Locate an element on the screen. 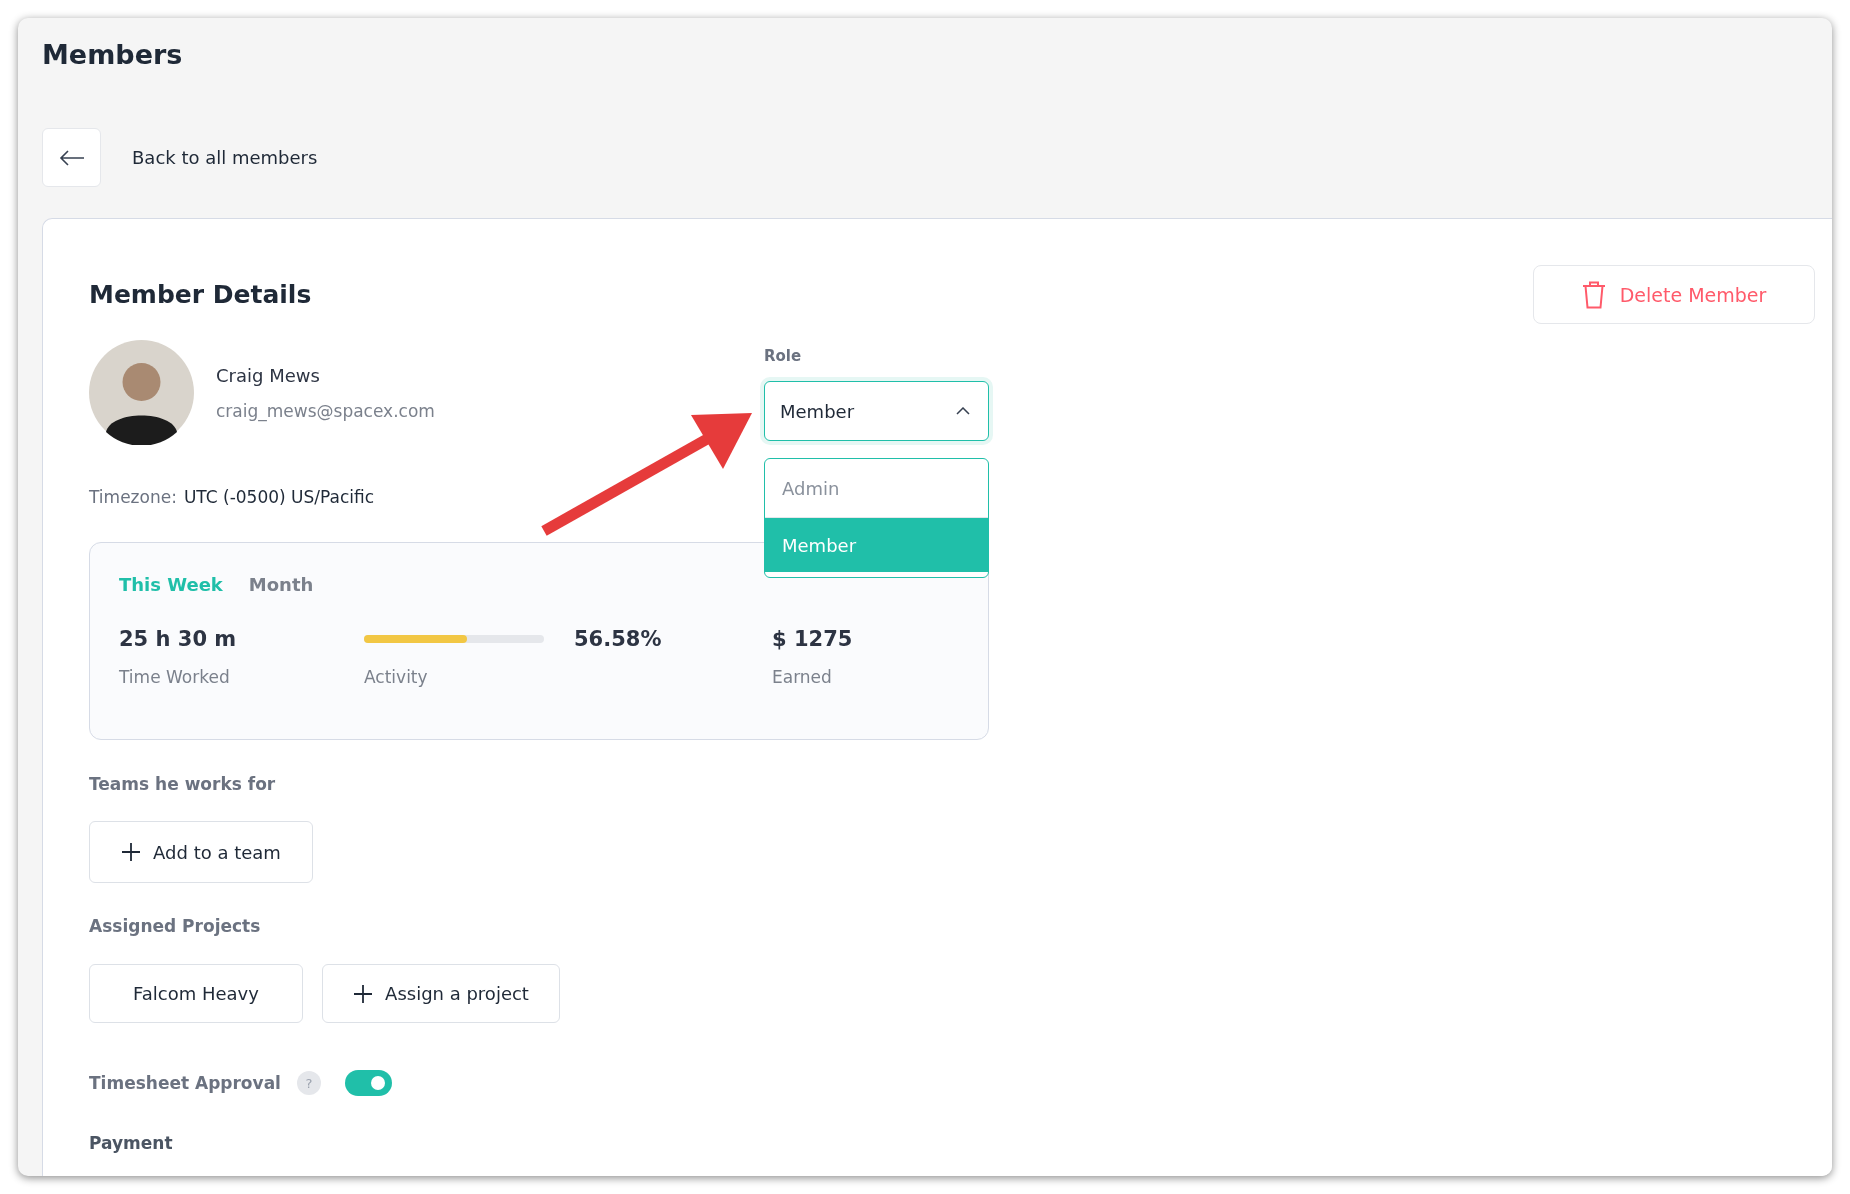  back-link: Back to all members is located at coordinates (225, 157).